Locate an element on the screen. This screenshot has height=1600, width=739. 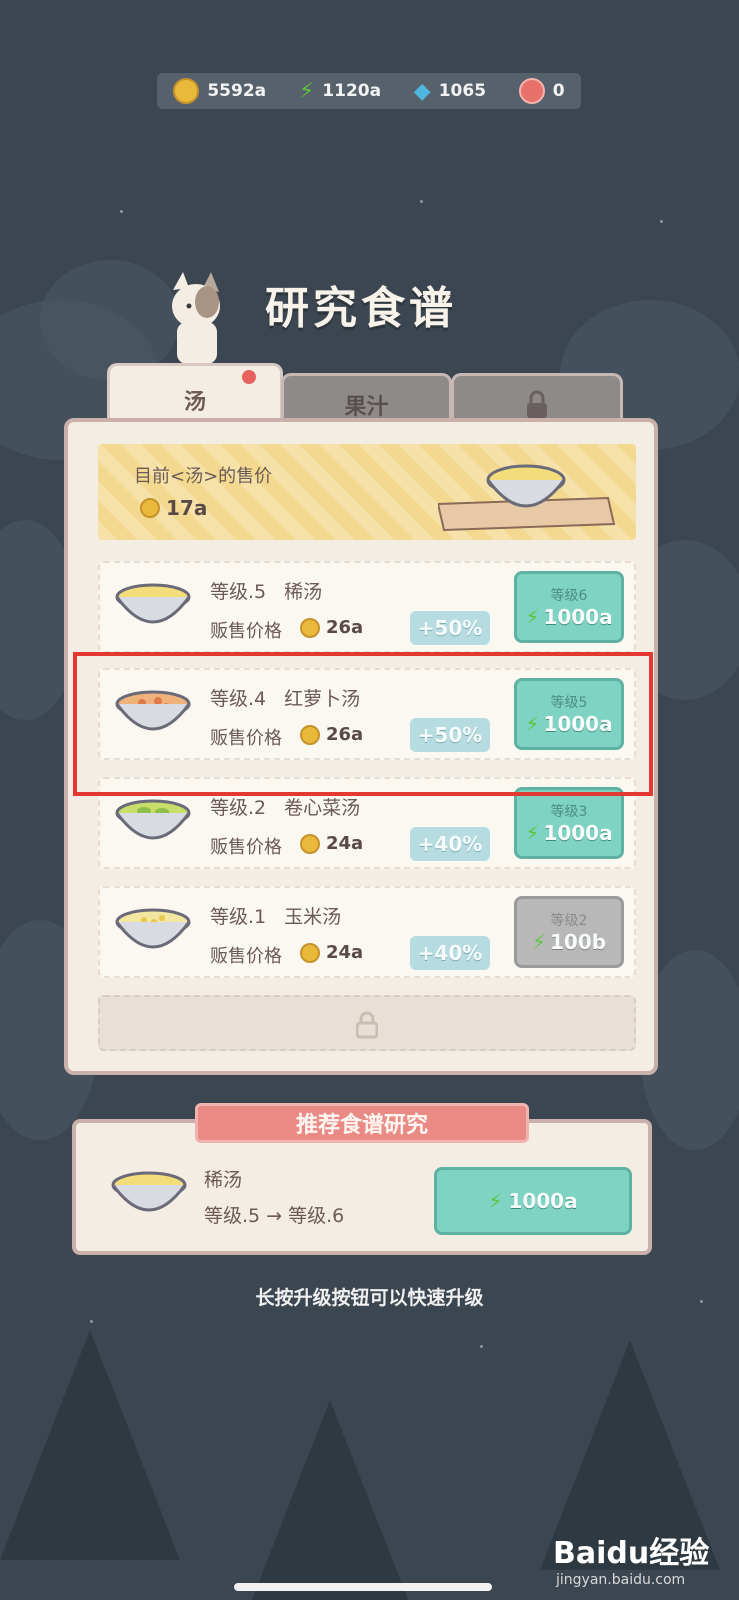
page-title: 研究食谱 is located at coordinates (361, 308).